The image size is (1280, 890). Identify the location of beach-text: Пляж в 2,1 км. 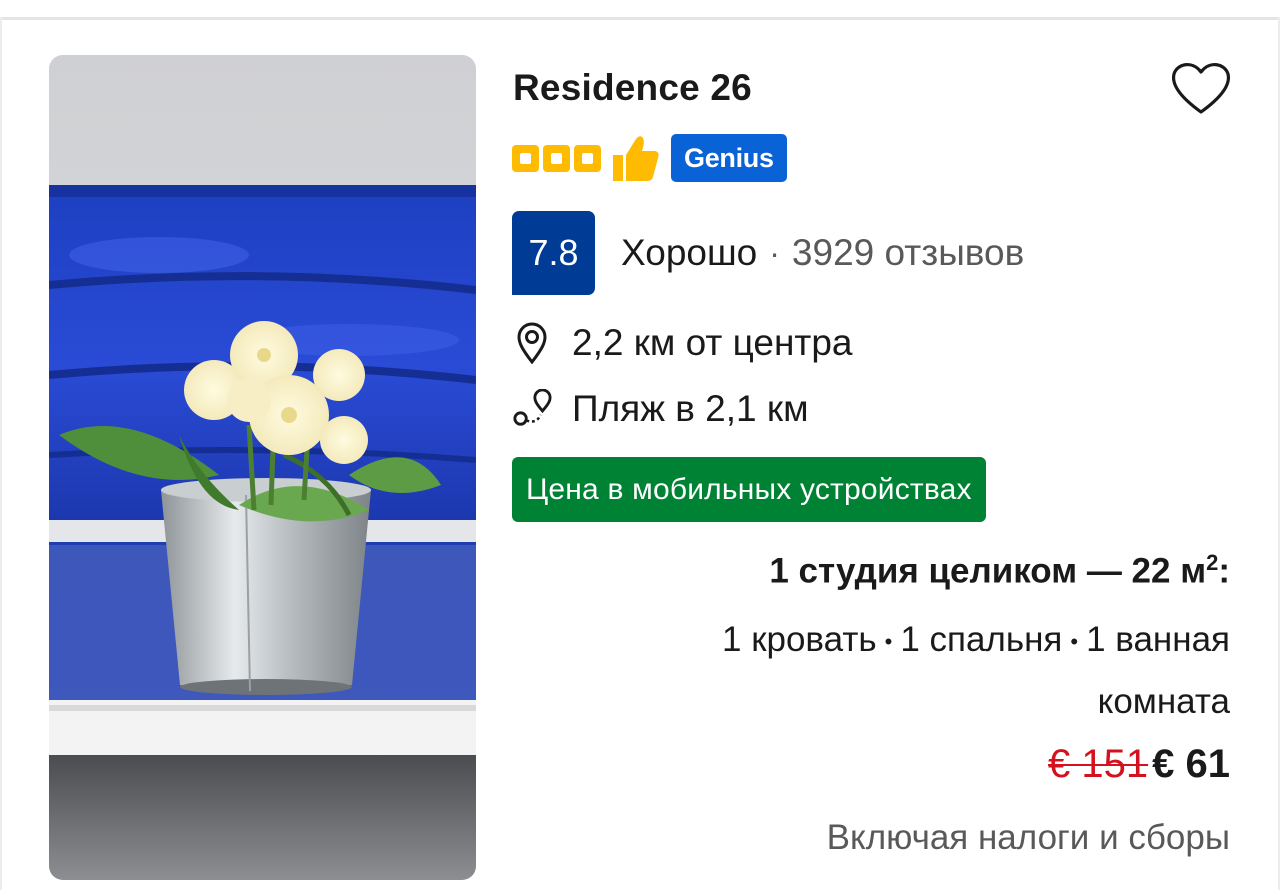
(690, 408).